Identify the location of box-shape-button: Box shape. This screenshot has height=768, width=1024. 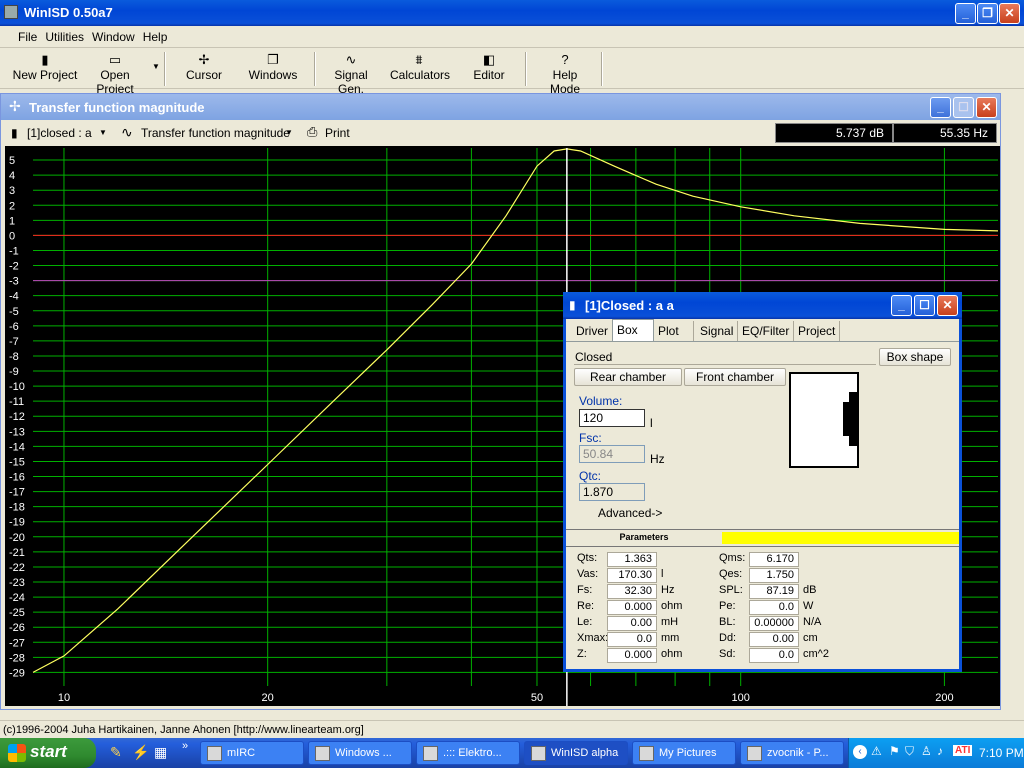
(915, 357).